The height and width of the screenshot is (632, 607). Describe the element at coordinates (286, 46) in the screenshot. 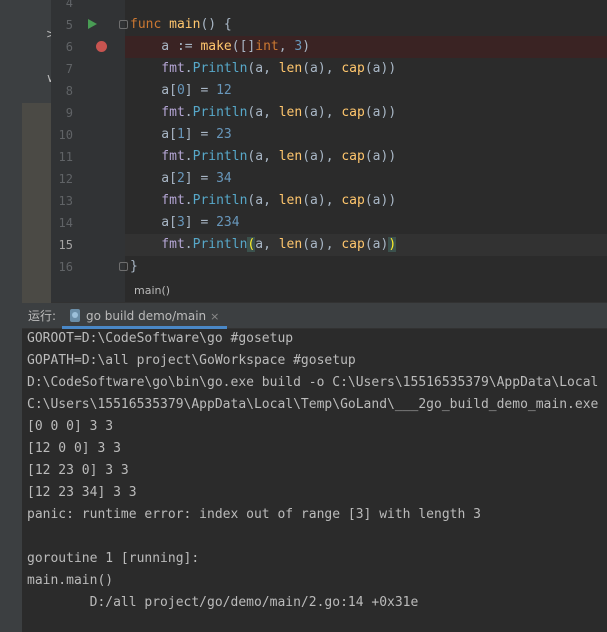

I see `code-token: ,` at that location.